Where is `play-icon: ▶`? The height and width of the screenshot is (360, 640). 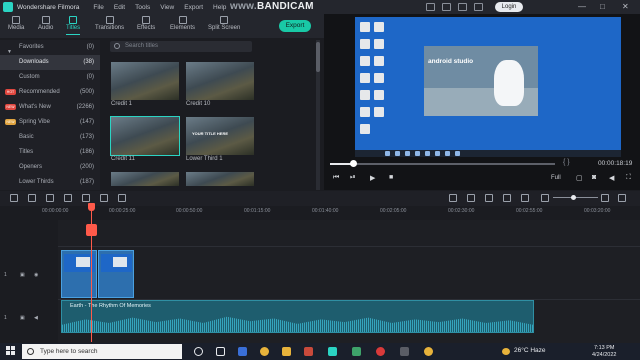
play-icon: ▶ is located at coordinates (372, 178).